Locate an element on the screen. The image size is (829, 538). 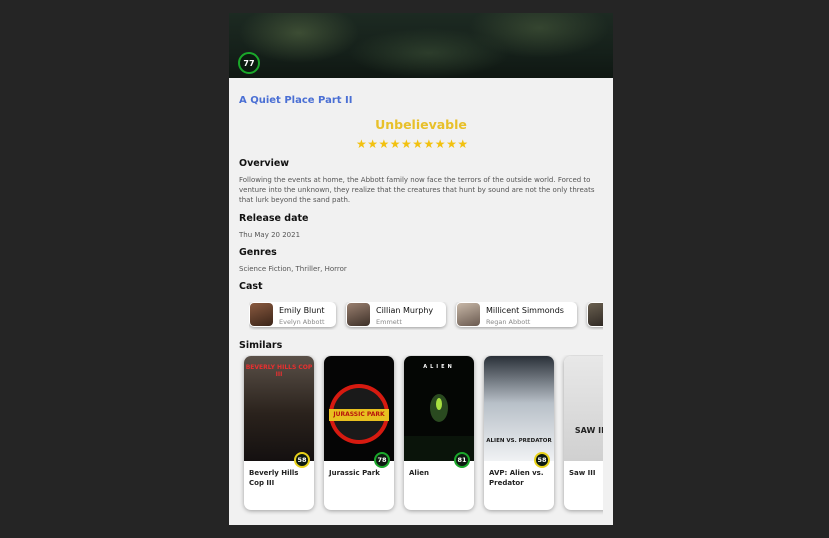
alien-egg-icon is located at coordinates (439, 427).